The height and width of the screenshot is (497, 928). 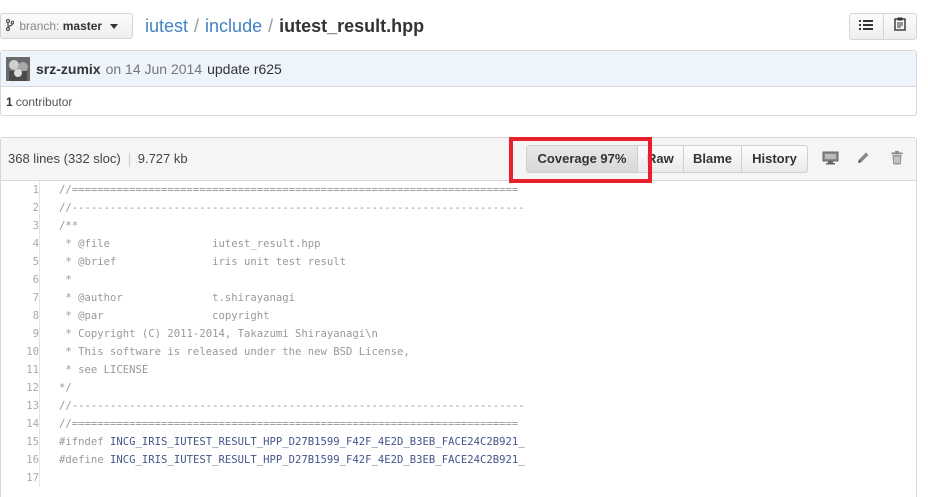 What do you see at coordinates (162, 158) in the screenshot?
I see `file-size: 9.727 kb` at bounding box center [162, 158].